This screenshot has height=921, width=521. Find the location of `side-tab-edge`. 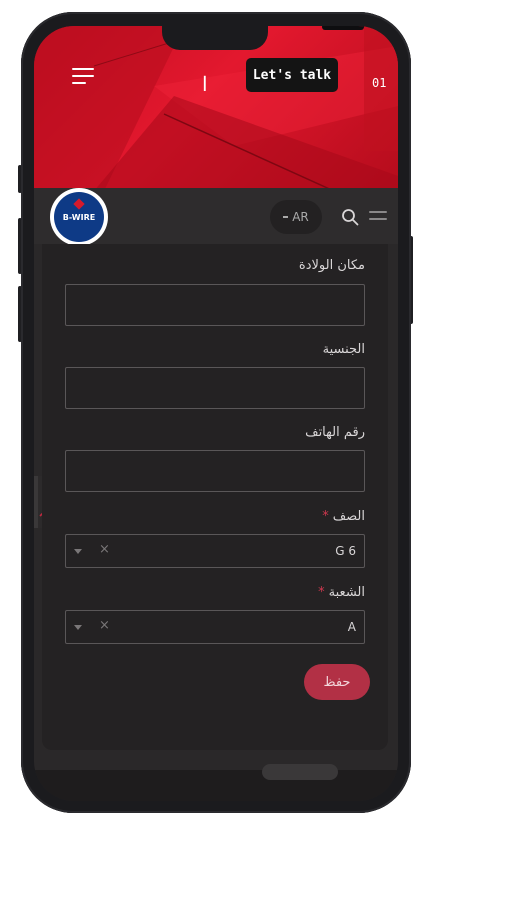

side-tab-edge is located at coordinates (36, 502).